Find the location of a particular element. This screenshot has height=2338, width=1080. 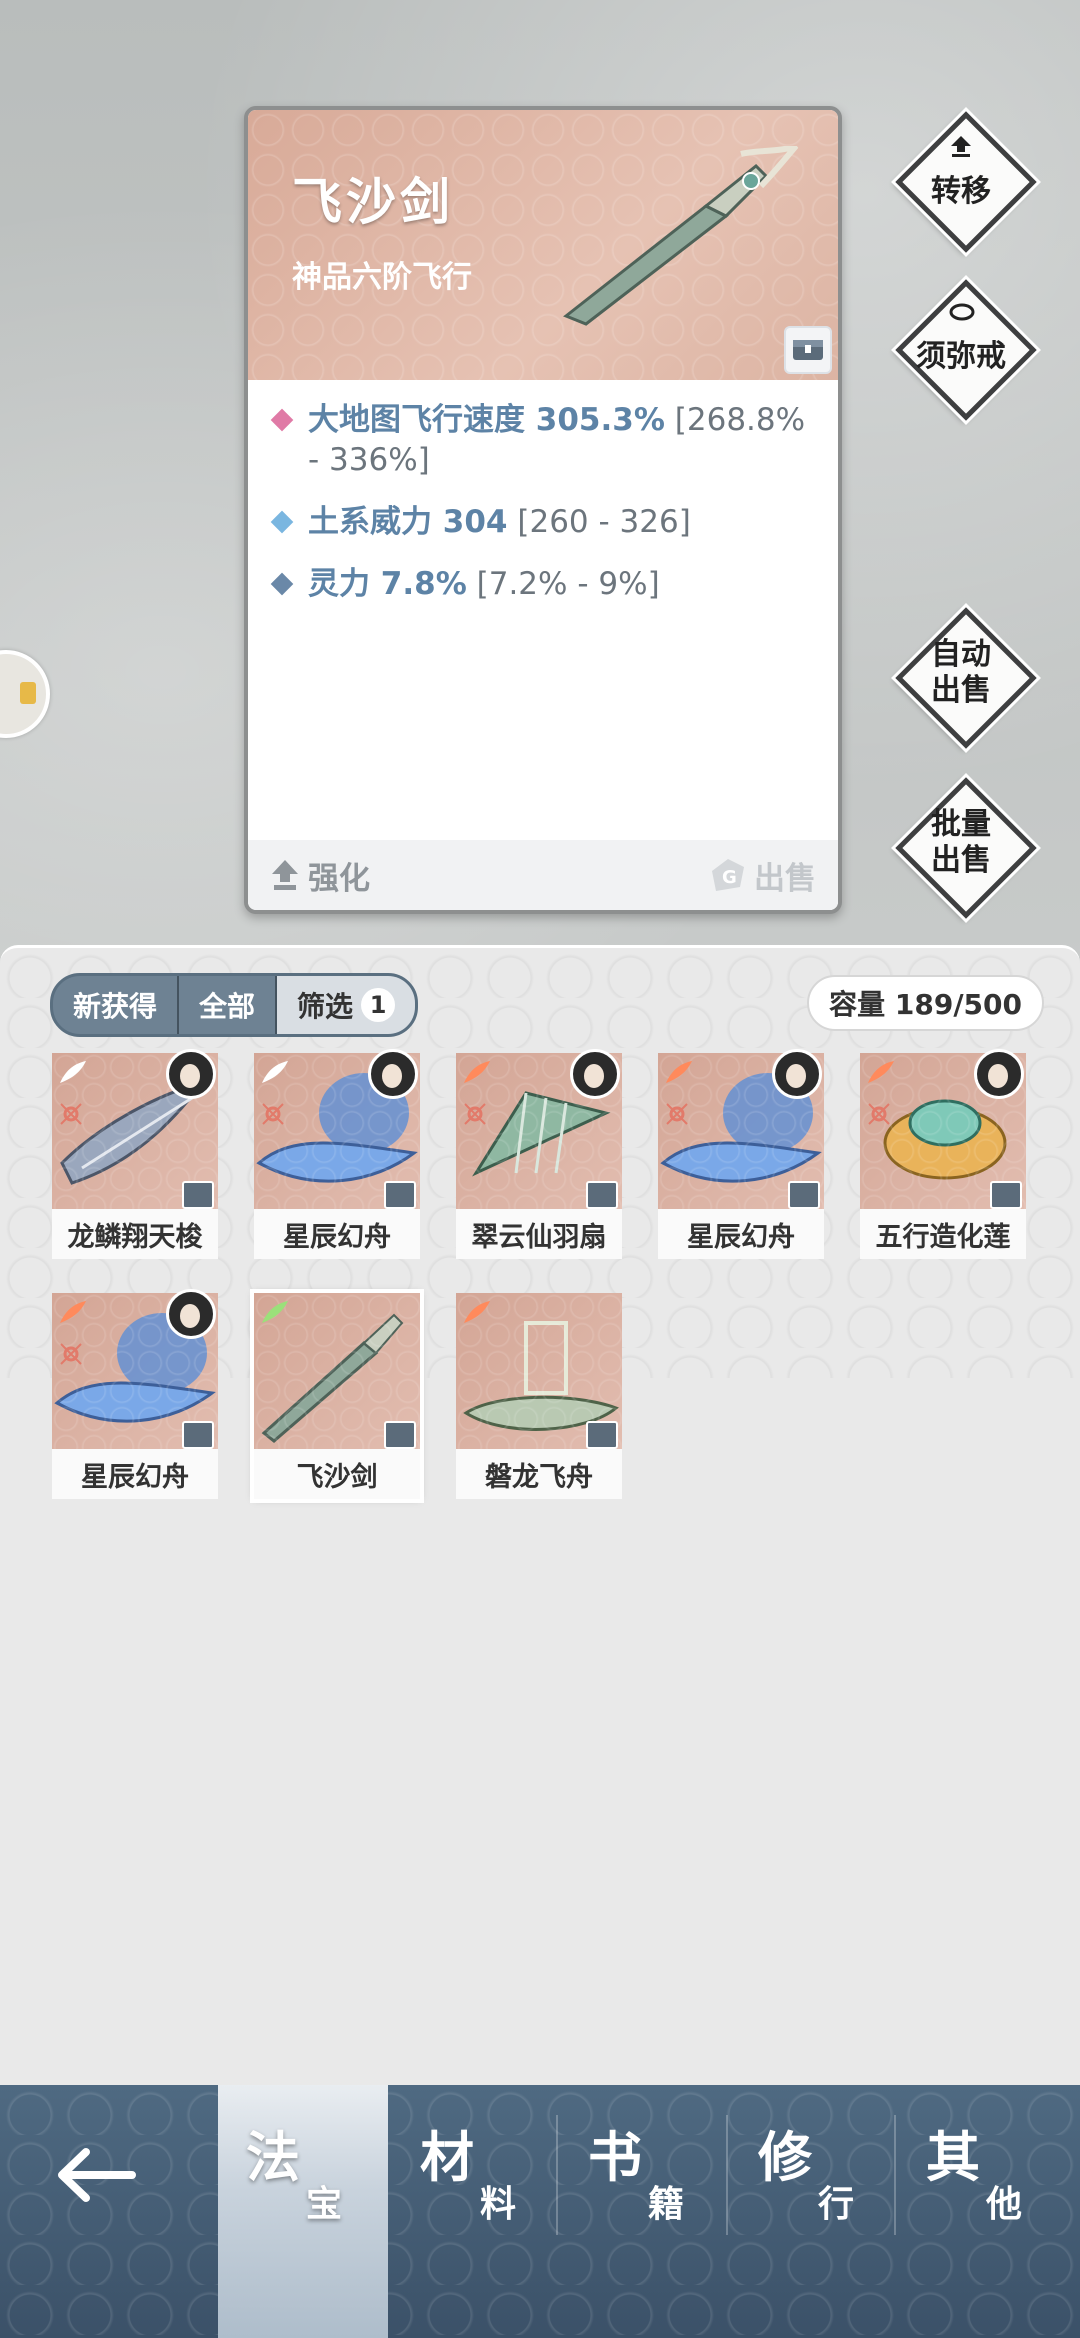

item-name: 飞沙剑 is located at coordinates (373, 202).